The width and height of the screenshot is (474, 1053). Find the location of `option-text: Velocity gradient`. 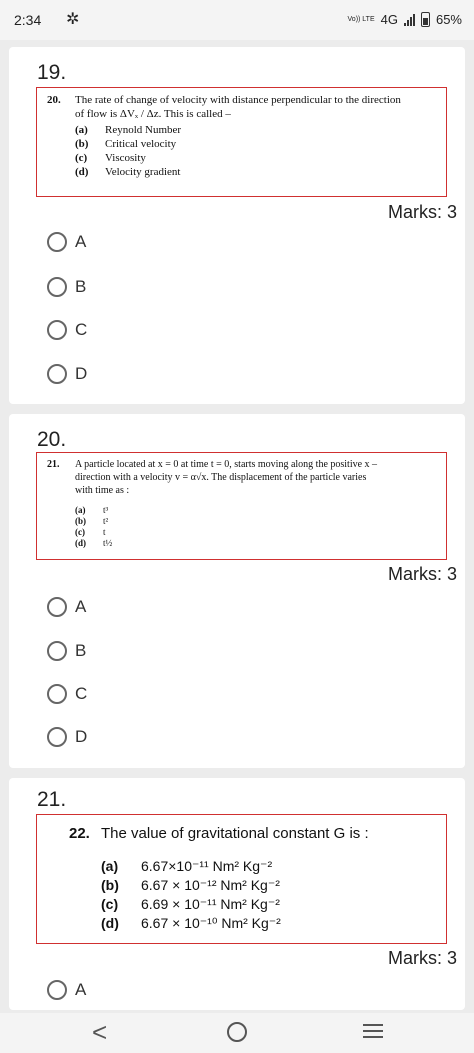

option-text: Velocity gradient is located at coordinates (143, 172).